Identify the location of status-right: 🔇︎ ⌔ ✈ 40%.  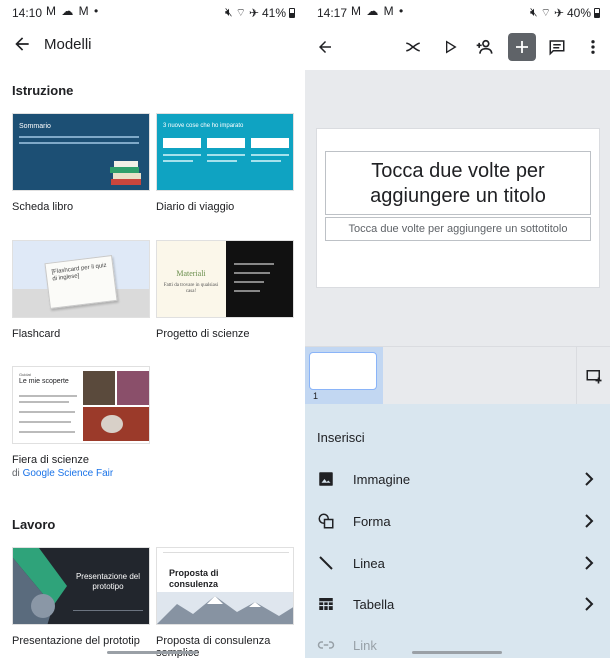
(565, 12).